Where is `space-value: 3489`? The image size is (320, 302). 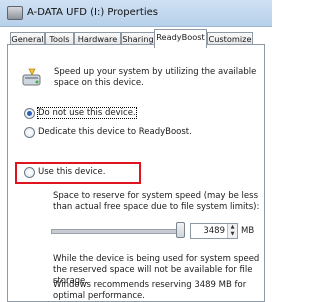
space-value: 3489 is located at coordinates (214, 231).